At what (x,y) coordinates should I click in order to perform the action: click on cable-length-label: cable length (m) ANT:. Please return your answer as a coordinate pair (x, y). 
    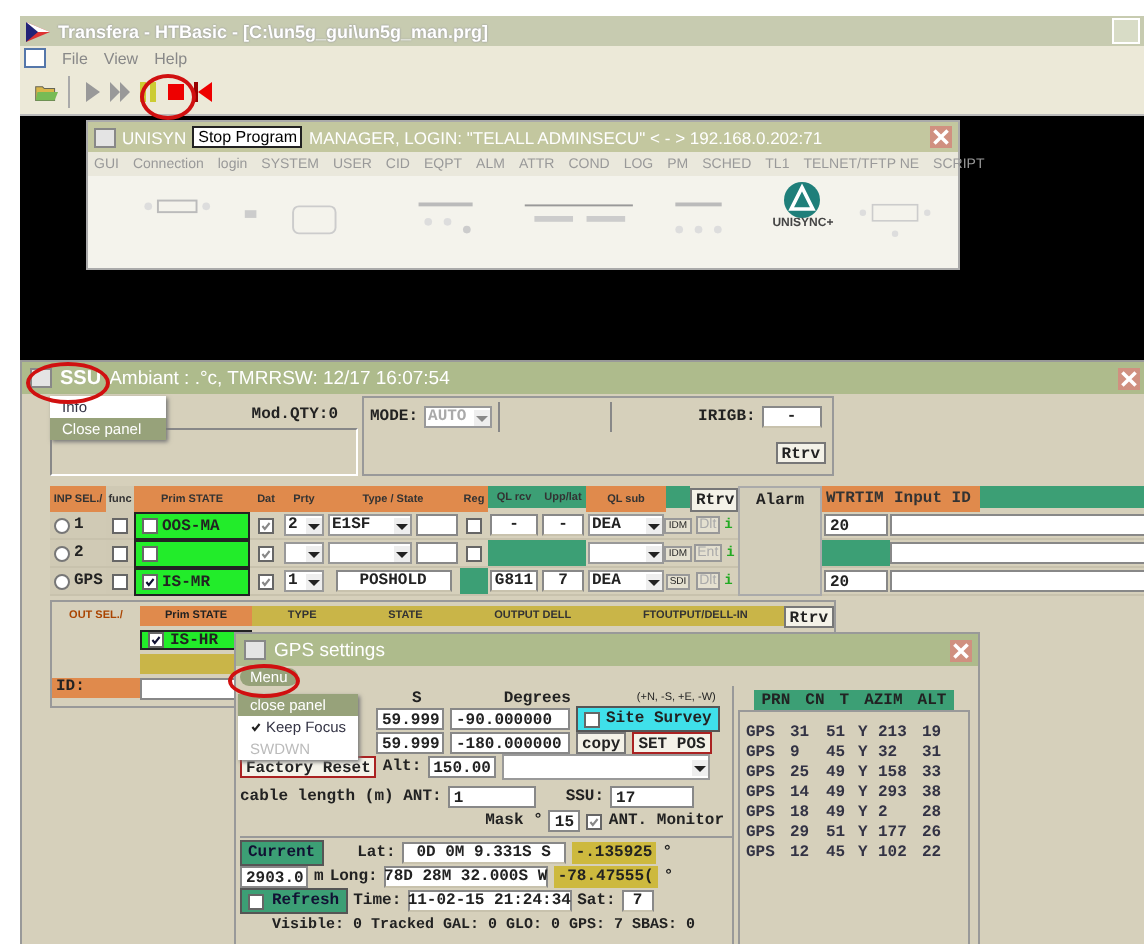
    Looking at the image, I should click on (341, 797).